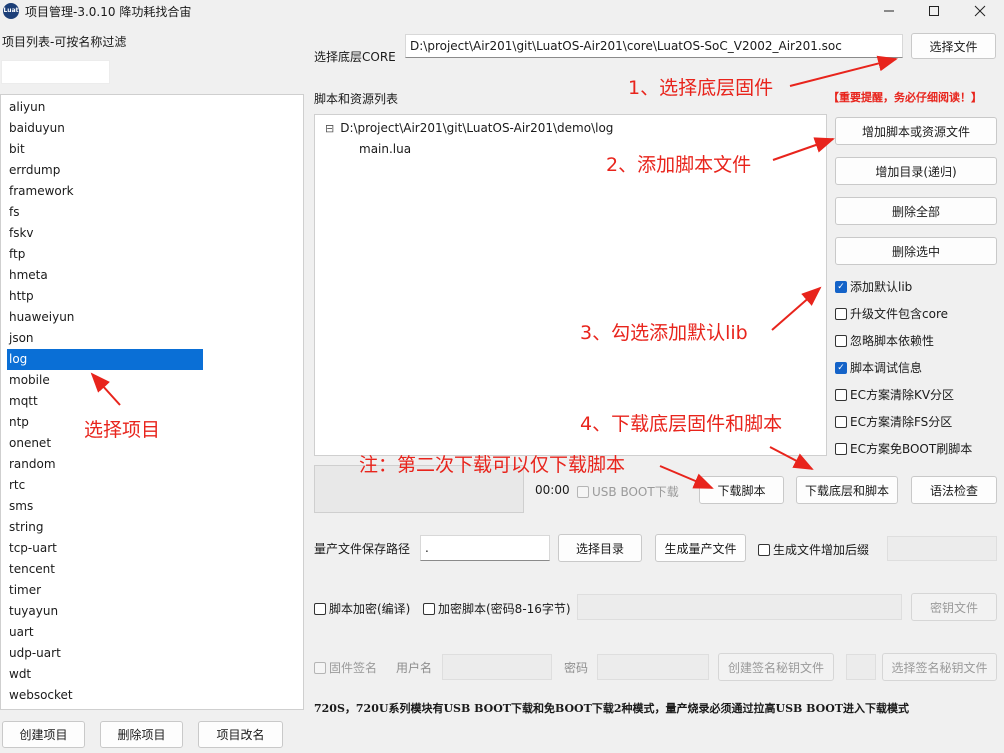 The height and width of the screenshot is (753, 1004). Describe the element at coordinates (905, 97) in the screenshot. I see `annotation-warning: 【重要提醒，务必仔细阅读！】` at that location.